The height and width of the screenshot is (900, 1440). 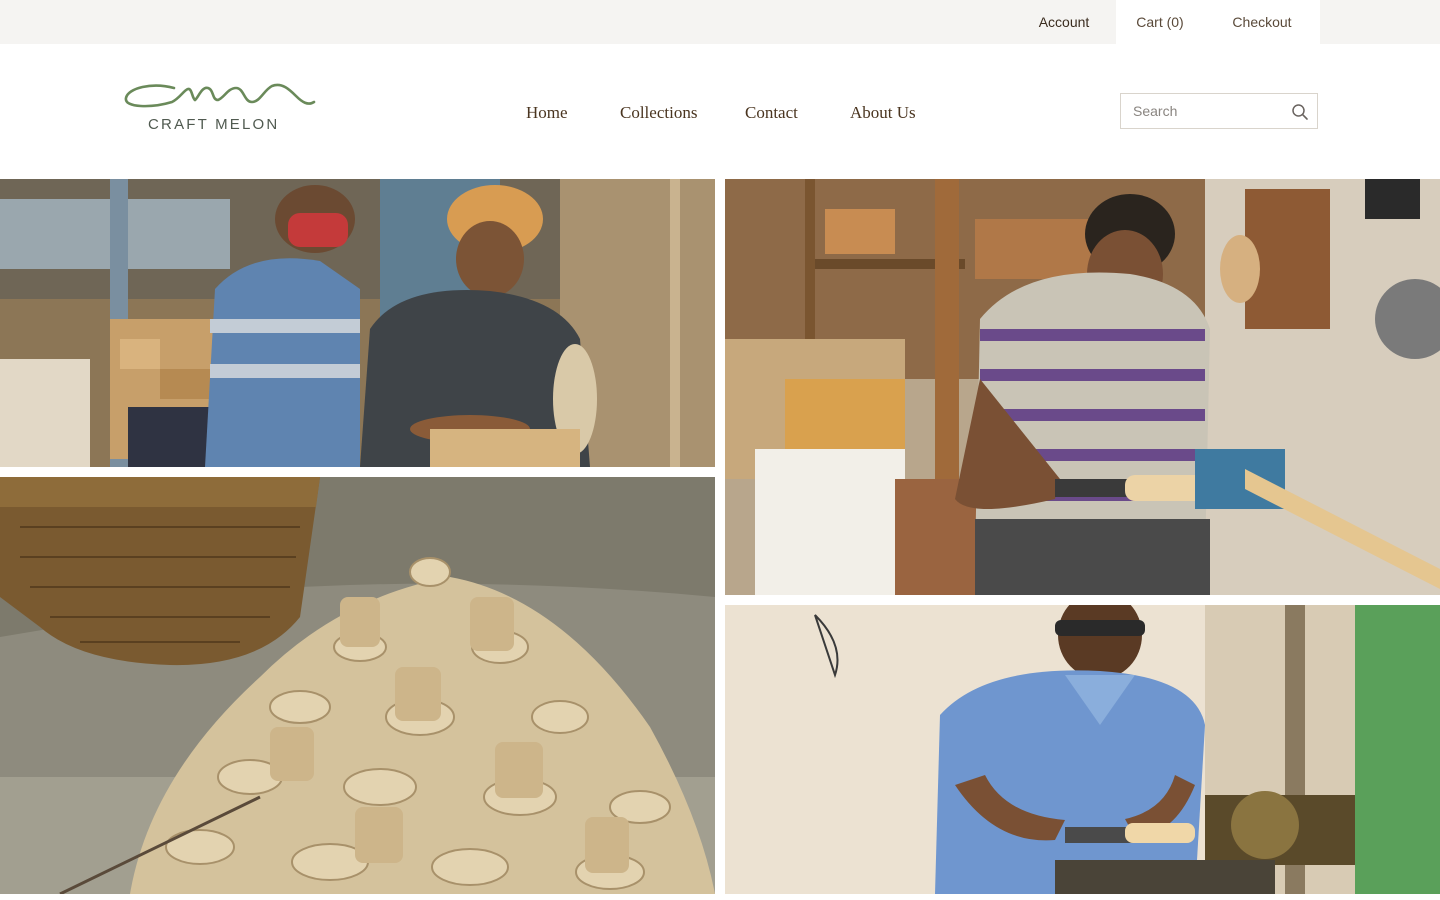 What do you see at coordinates (220, 95) in the screenshot?
I see `logo-mark-icon` at bounding box center [220, 95].